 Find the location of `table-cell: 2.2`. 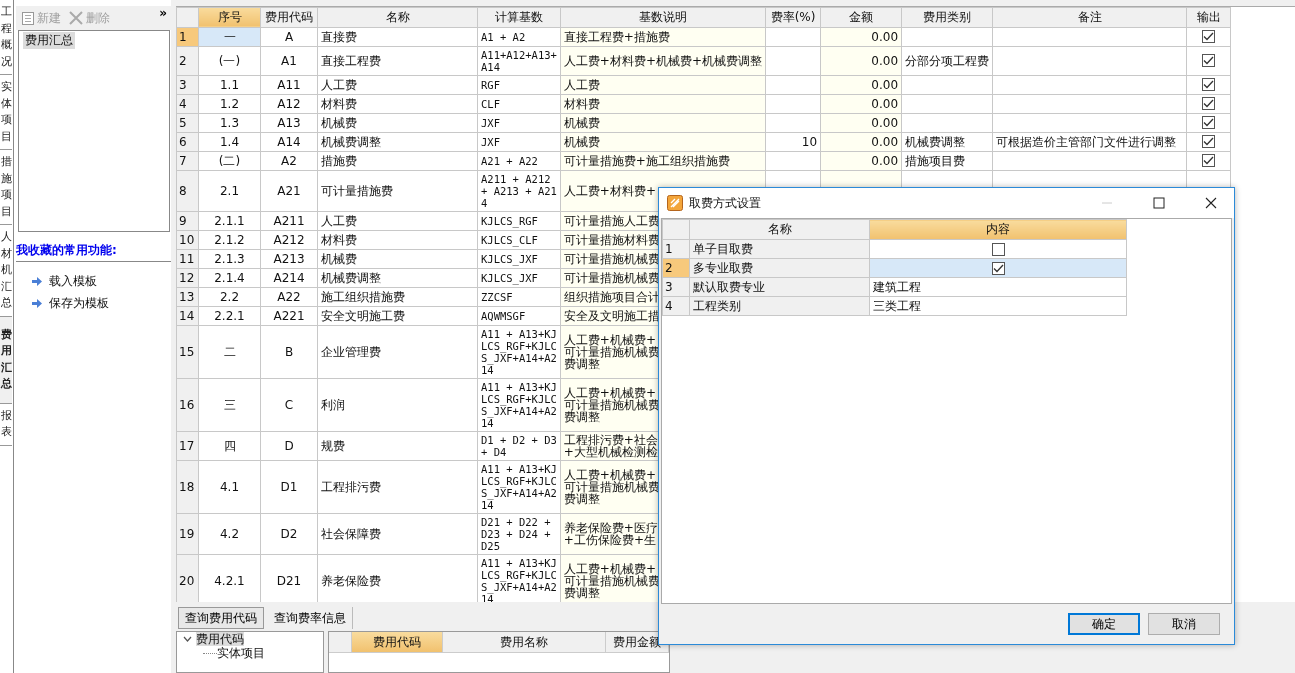

table-cell: 2.2 is located at coordinates (229, 296).